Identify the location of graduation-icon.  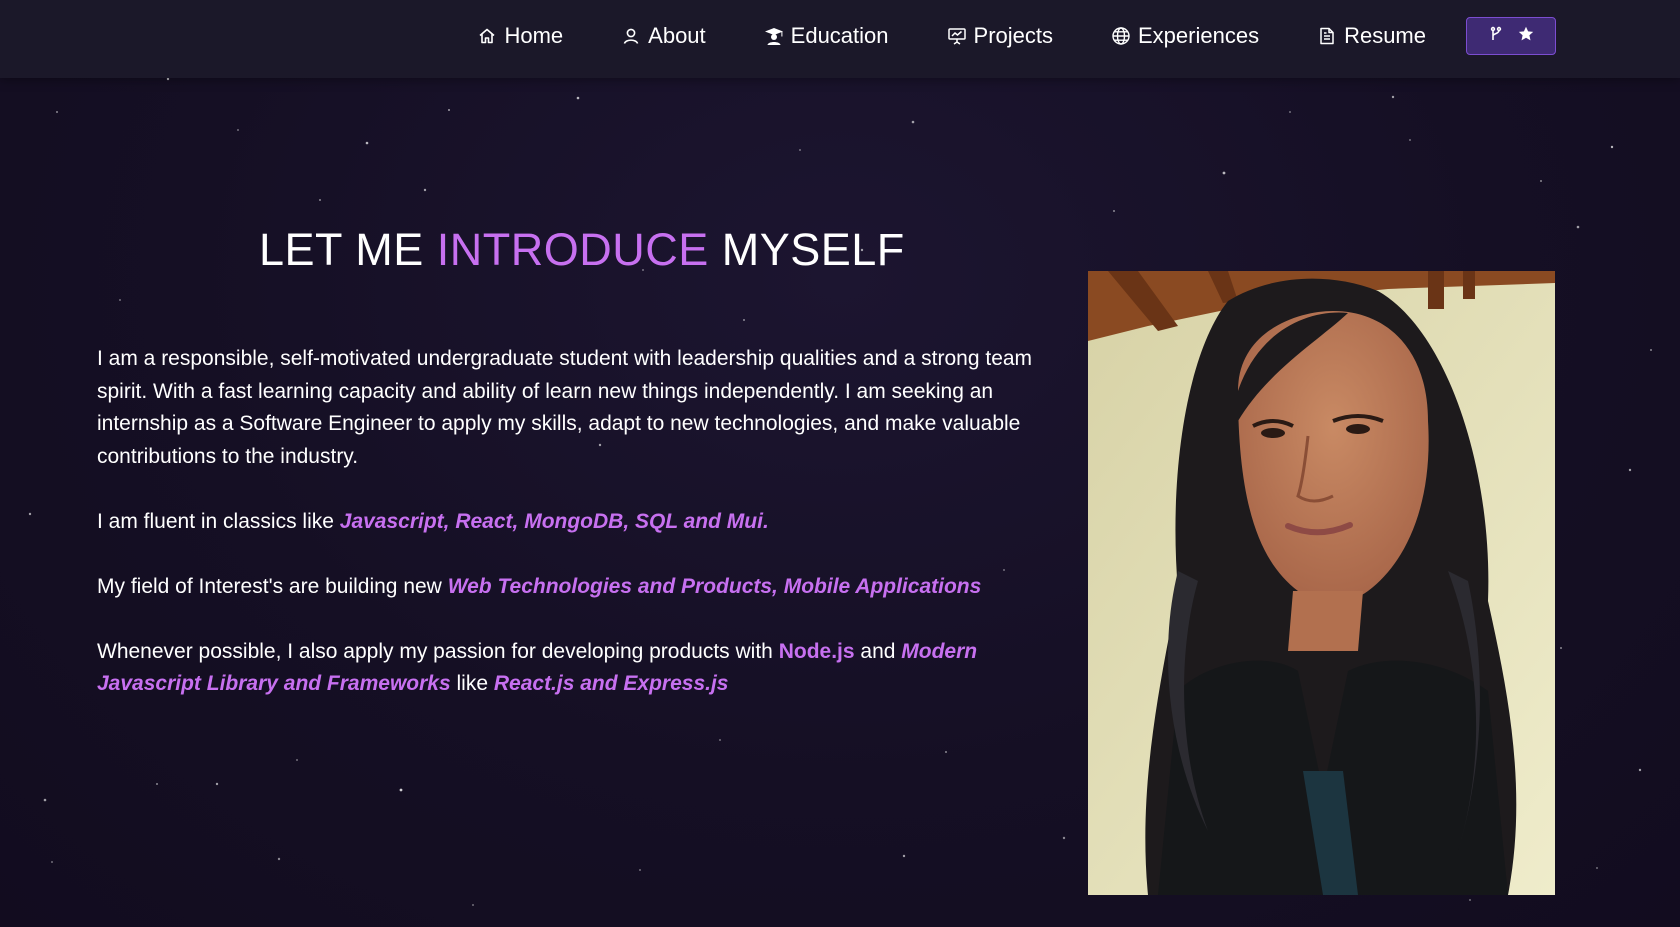
(774, 36).